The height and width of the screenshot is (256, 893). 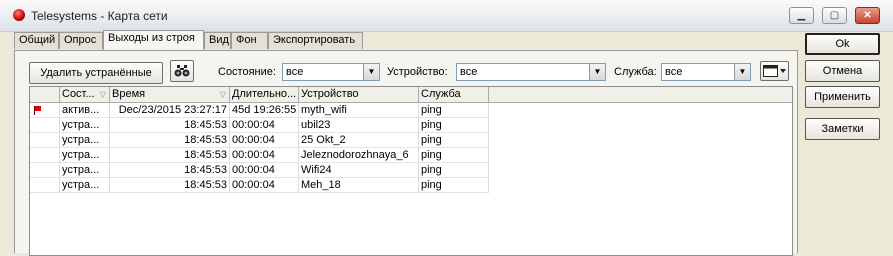 I want to click on cell-device: Jeleznodorozhnaya_6, so click(x=359, y=155).